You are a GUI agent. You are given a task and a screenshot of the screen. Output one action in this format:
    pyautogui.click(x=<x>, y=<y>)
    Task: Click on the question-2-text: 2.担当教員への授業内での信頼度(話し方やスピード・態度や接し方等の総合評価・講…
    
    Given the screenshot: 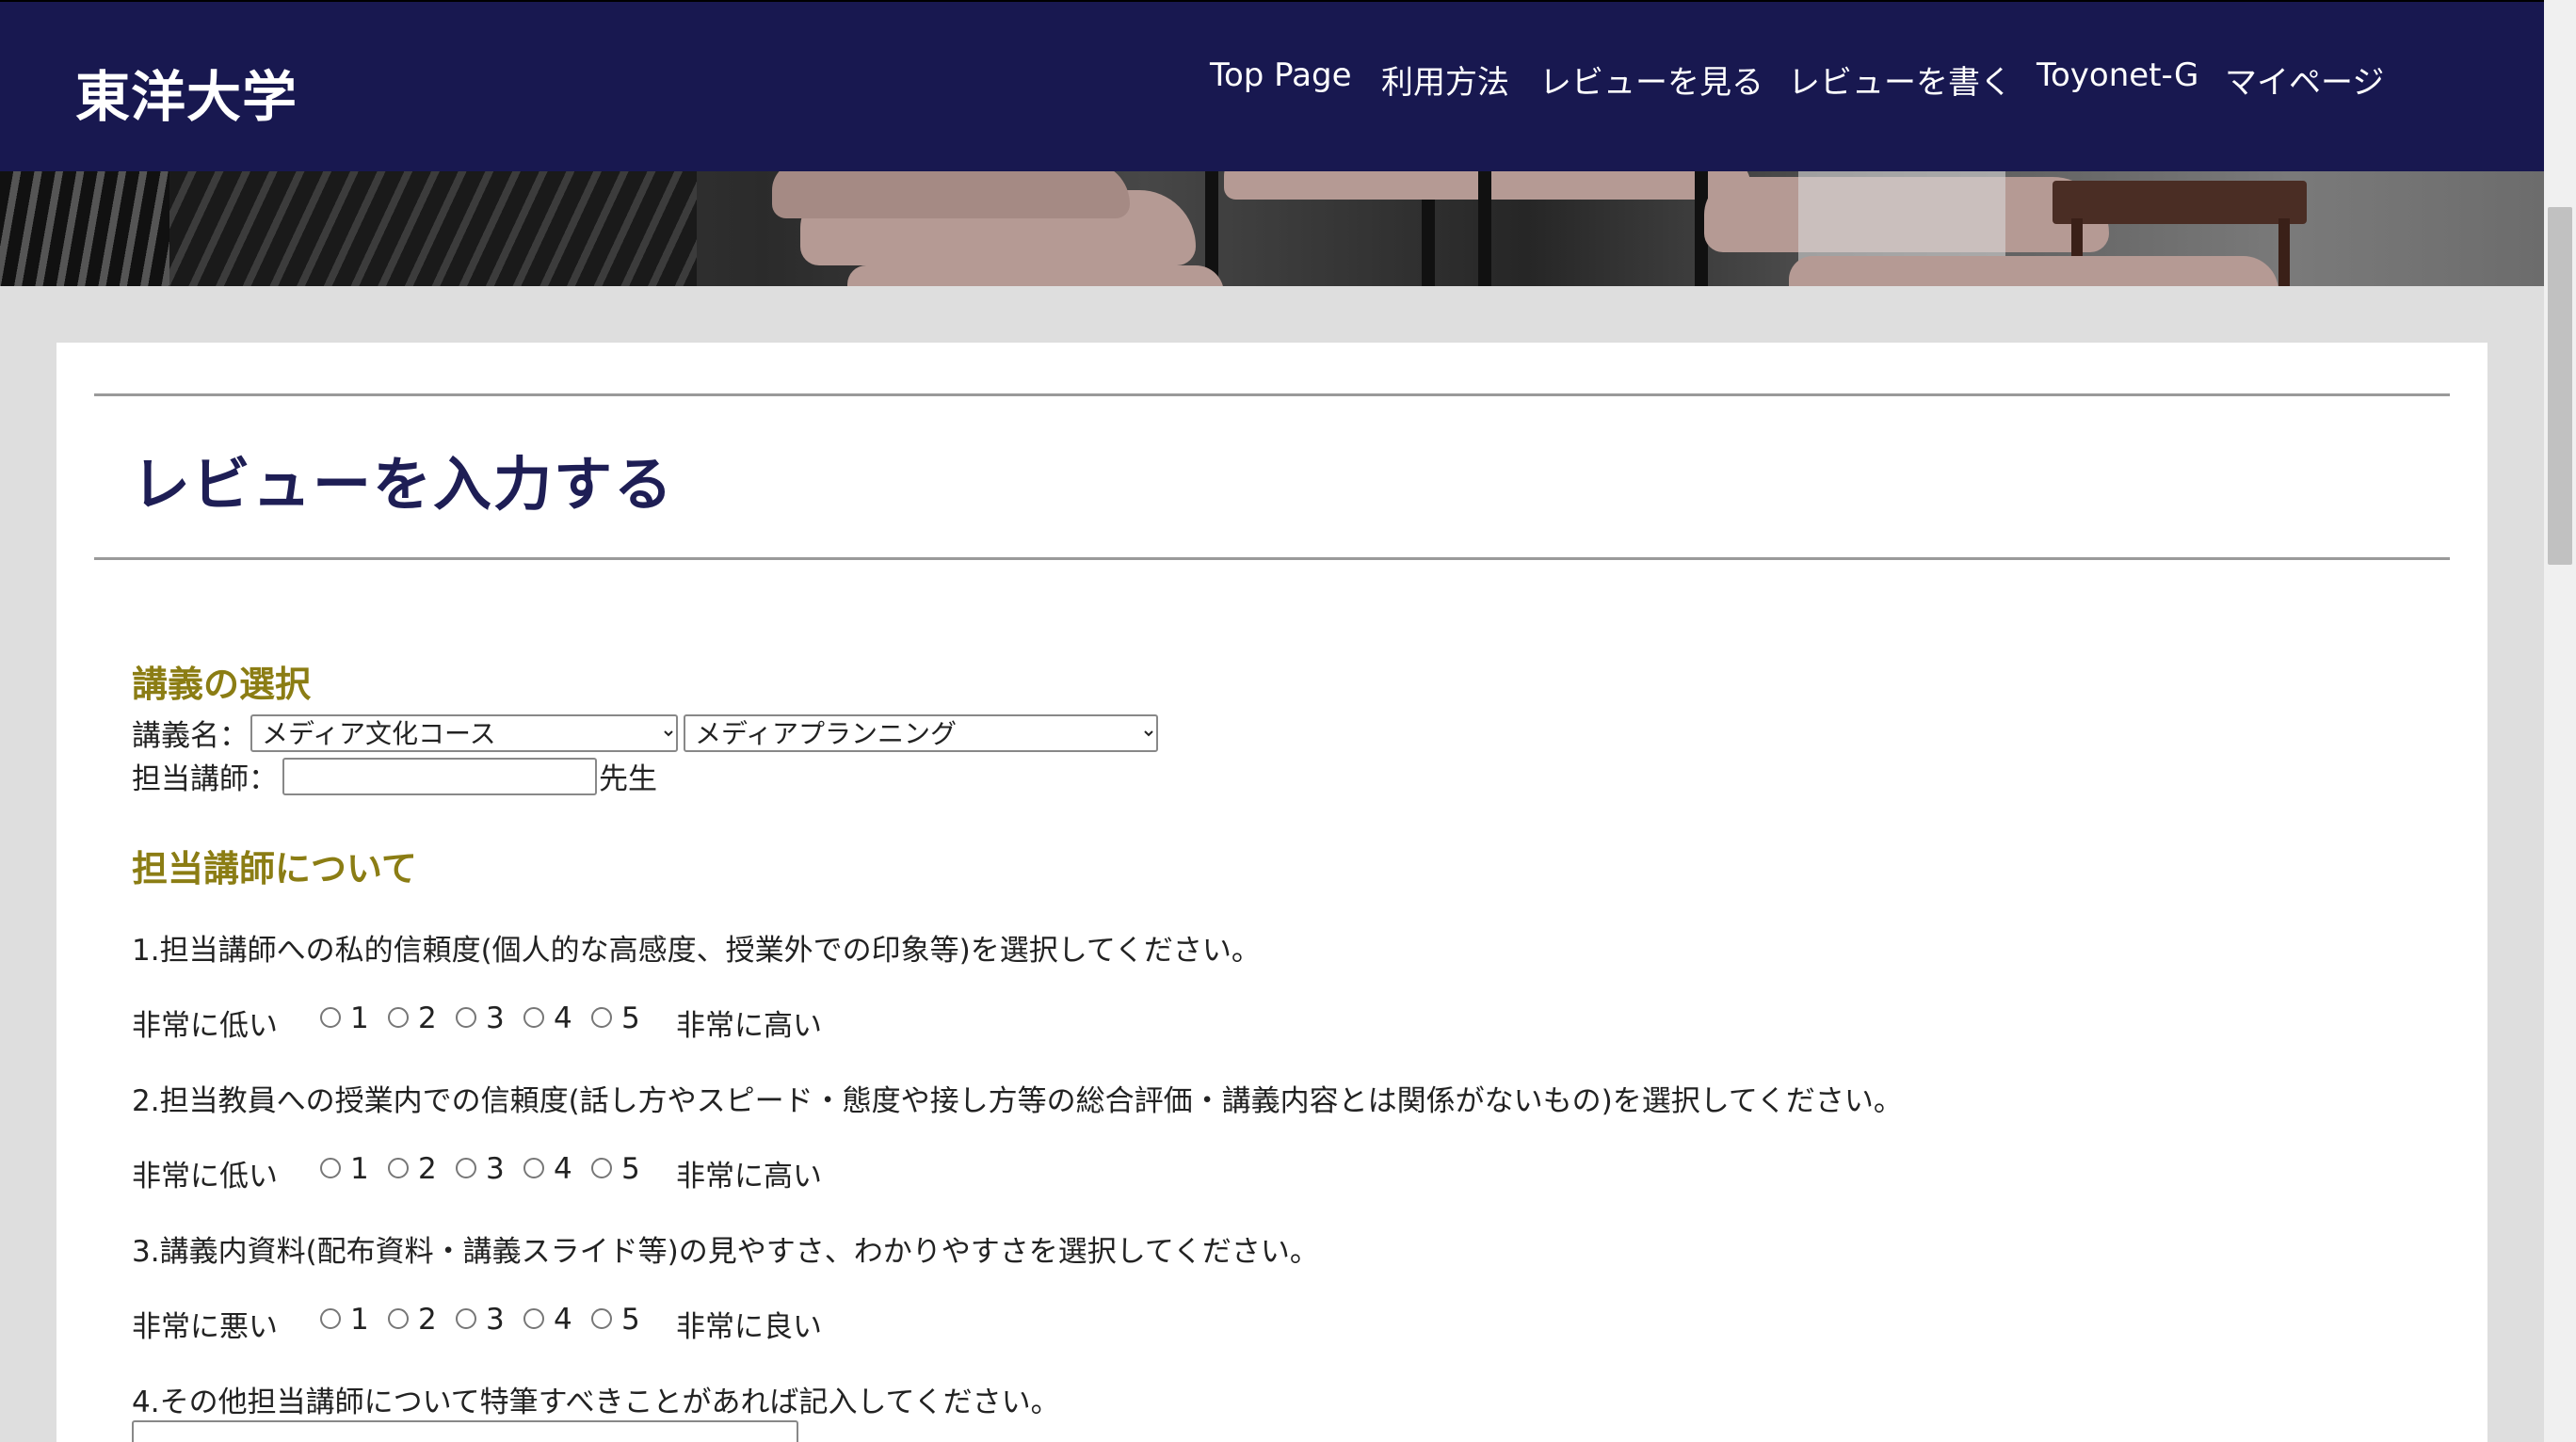 What is the action you would take?
    pyautogui.click(x=1017, y=1101)
    